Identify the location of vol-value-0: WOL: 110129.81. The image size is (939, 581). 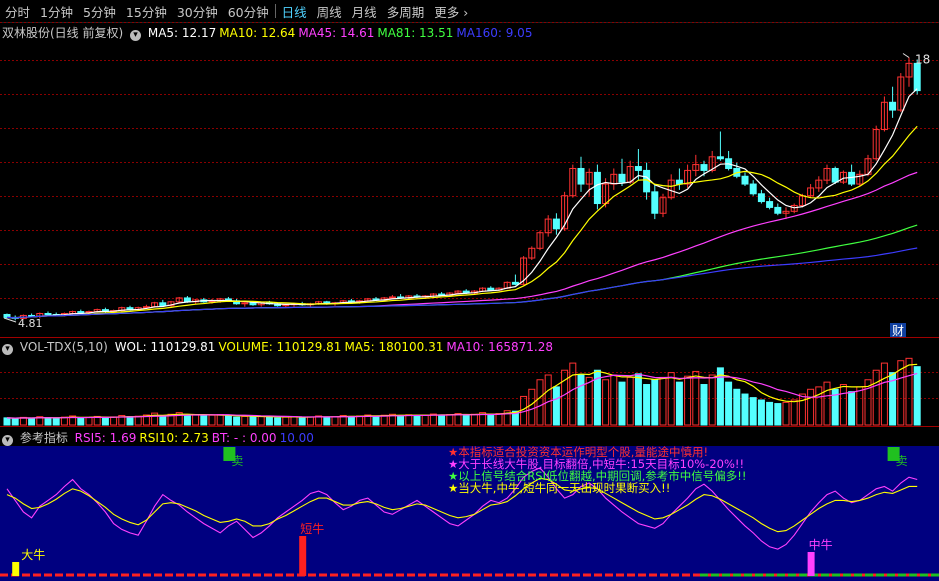
(165, 347).